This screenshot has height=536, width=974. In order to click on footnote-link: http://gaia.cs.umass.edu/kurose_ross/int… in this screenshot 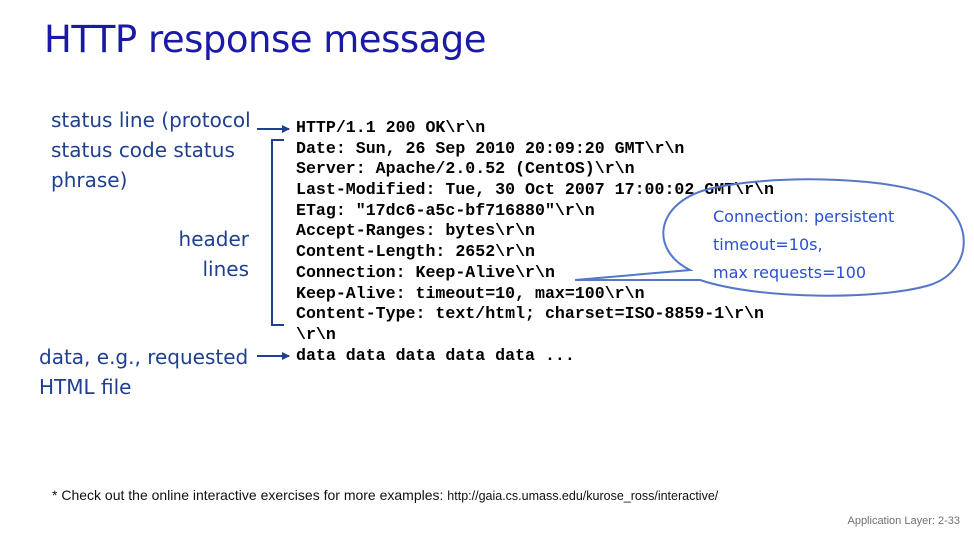, I will do `click(582, 496)`.